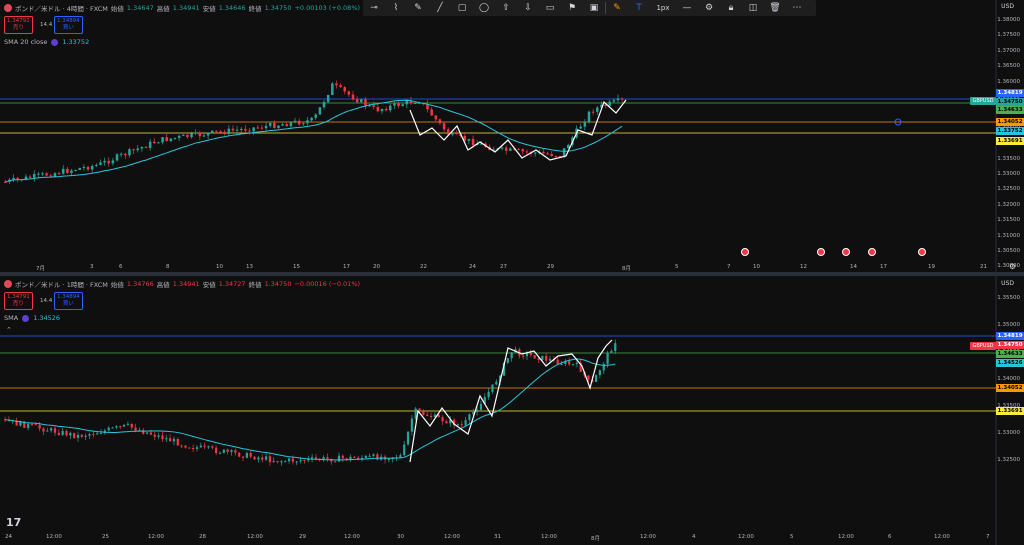 The height and width of the screenshot is (545, 1024). Describe the element at coordinates (484, 8) in the screenshot. I see `circle-icon: ◯` at that location.